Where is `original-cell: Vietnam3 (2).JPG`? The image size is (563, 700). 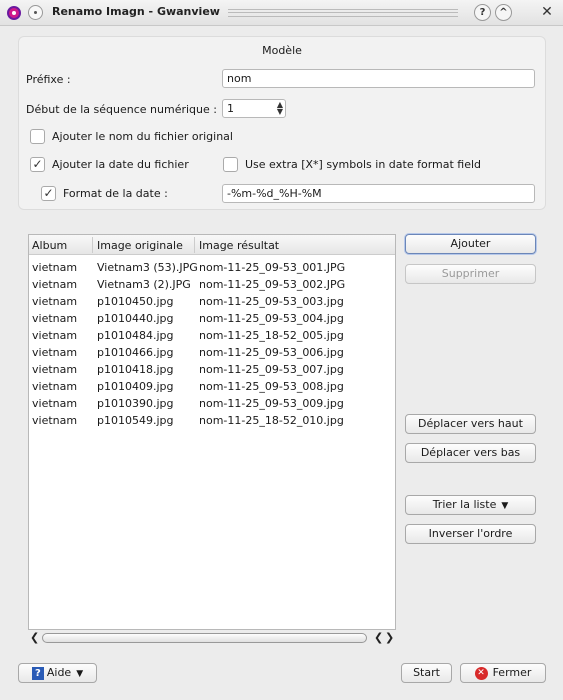
original-cell: Vietnam3 (2).JPG is located at coordinates (144, 284).